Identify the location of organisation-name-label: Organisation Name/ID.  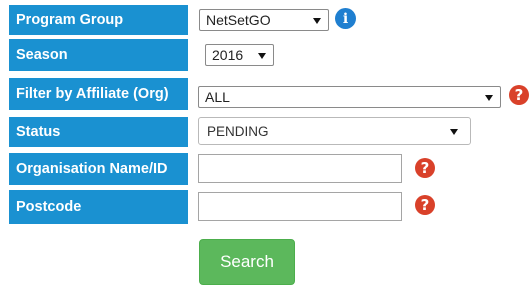
(98, 169).